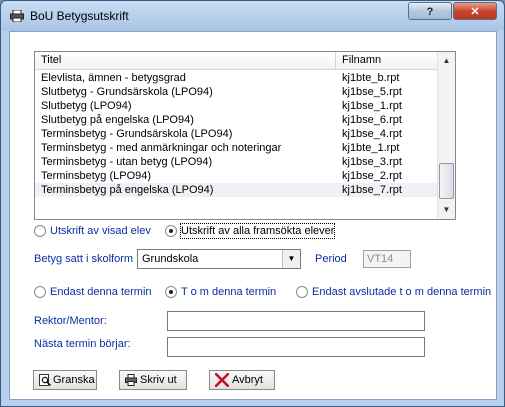  What do you see at coordinates (247, 380) in the screenshot?
I see `cancel-button-label: Avbryt` at bounding box center [247, 380].